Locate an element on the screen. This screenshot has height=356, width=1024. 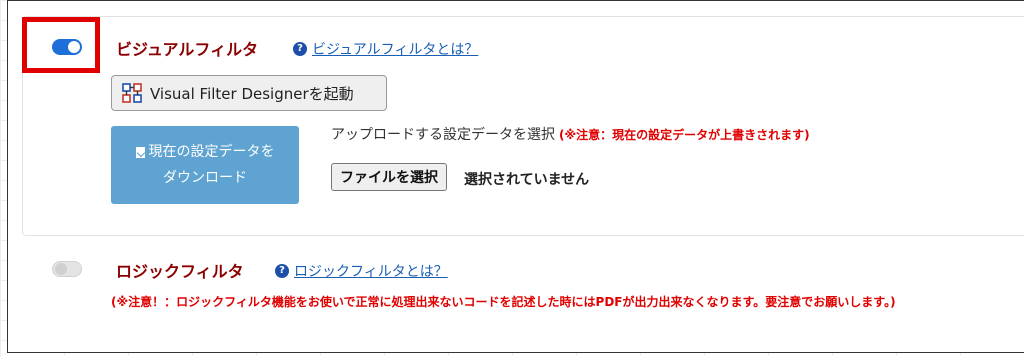
download-settings-button: 現在の設定データを ダウンロード is located at coordinates (205, 165).